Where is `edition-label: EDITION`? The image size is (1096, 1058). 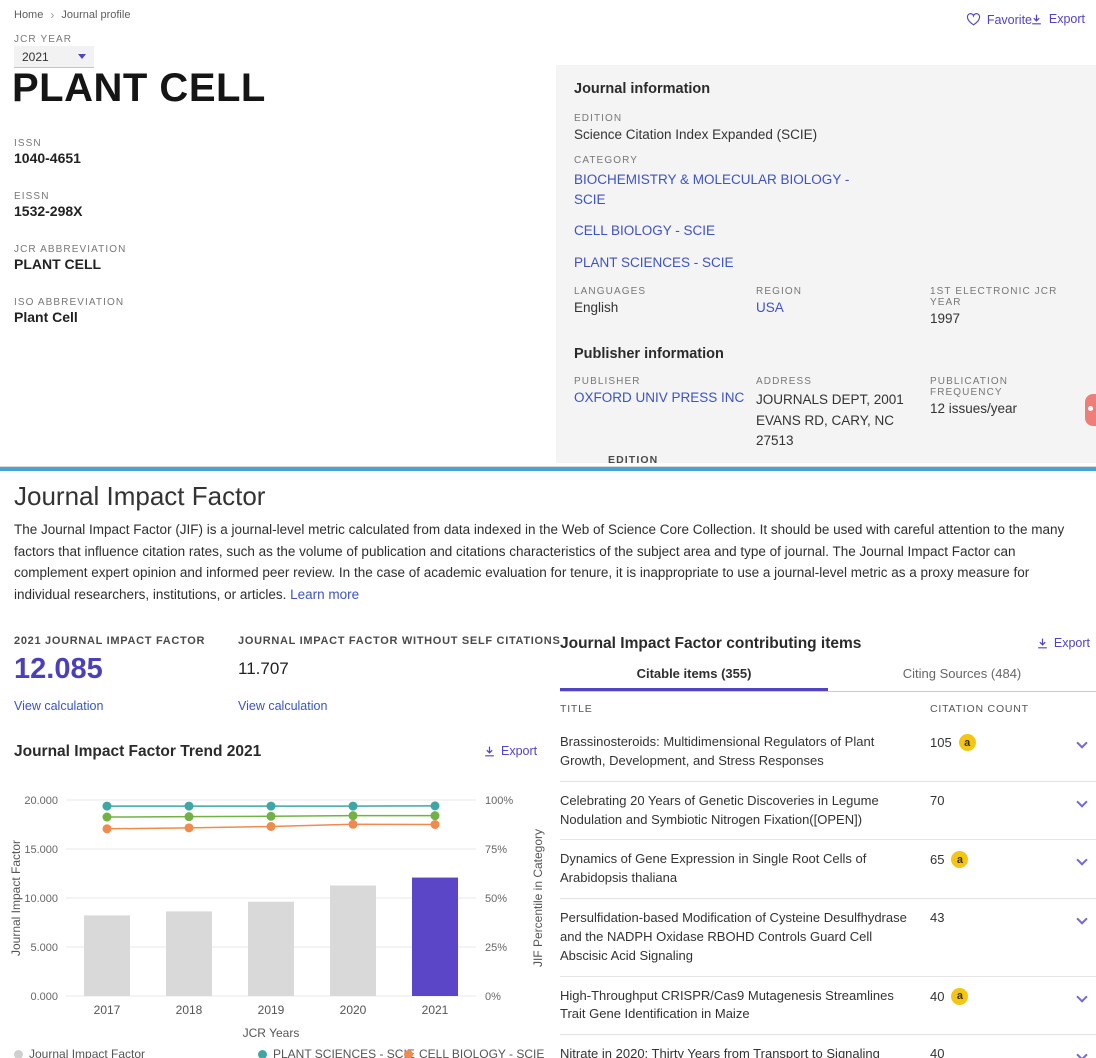 edition-label: EDITION is located at coordinates (598, 118).